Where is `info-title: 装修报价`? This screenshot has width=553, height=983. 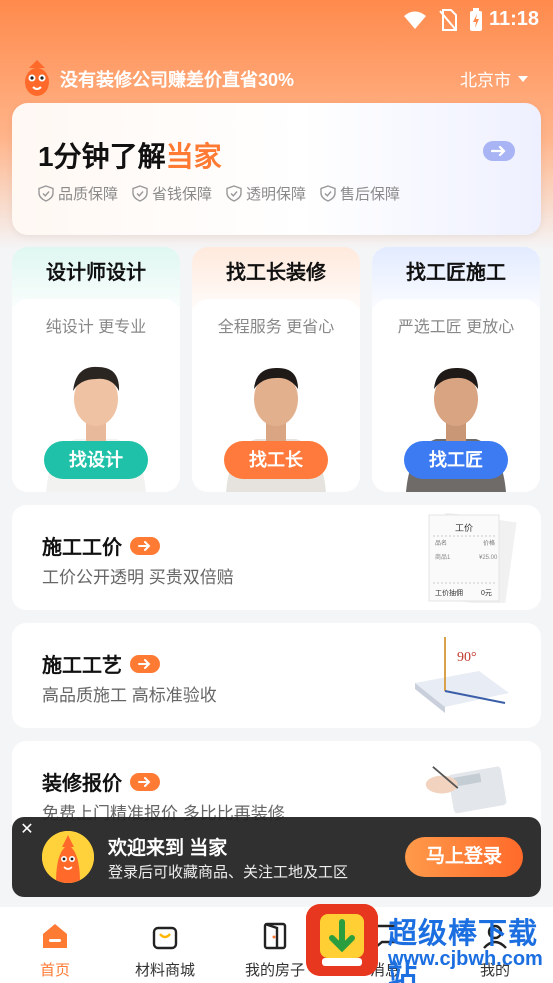 info-title: 装修报价 is located at coordinates (101, 781).